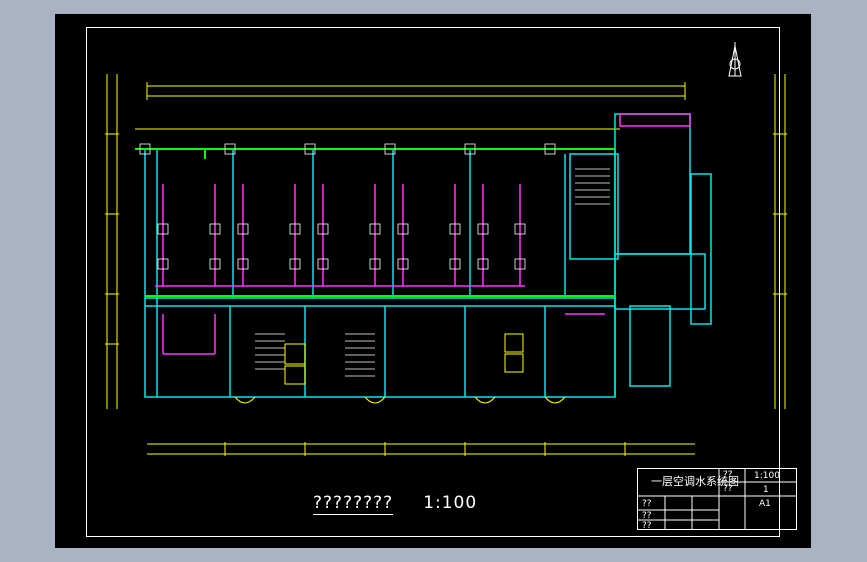  I want to click on fan-coil-units, so click(347, 206).